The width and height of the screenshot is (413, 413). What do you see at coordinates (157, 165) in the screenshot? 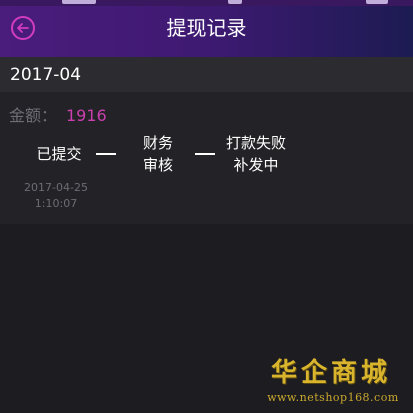
I see `step-finance-review-line-2: 审核` at bounding box center [157, 165].